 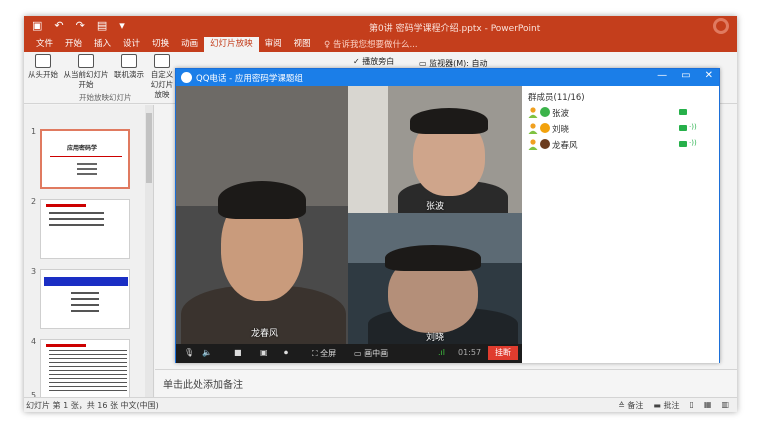 What do you see at coordinates (380, 404) in the screenshot?
I see `status-bar: 幻灯片 第 1 张，共 16 张 中文(中国) ≙ 备注 ▬ 批注 ▯ ▦ ▥` at bounding box center [380, 404].